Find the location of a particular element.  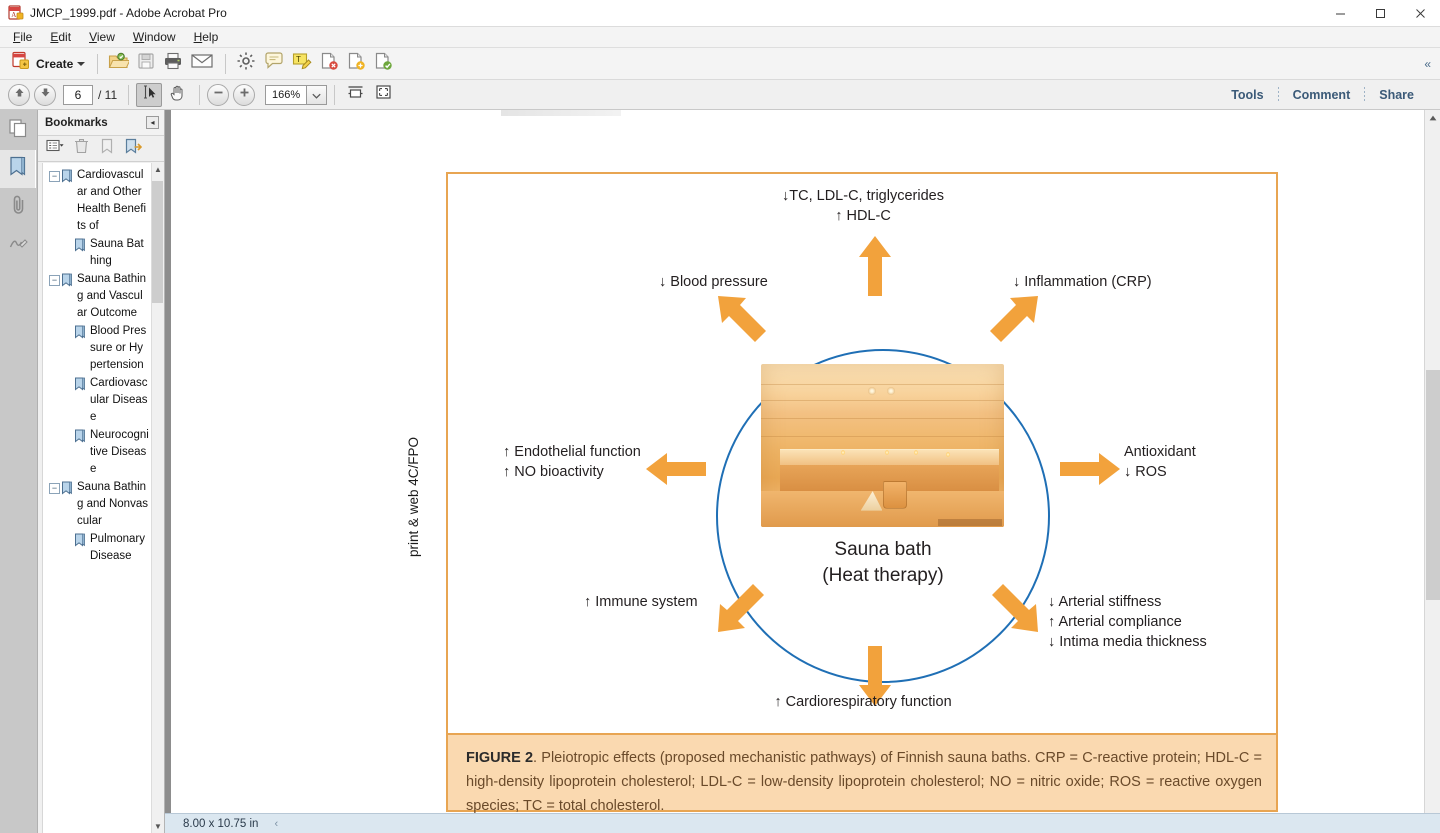

pages-icon is located at coordinates (18, 131).